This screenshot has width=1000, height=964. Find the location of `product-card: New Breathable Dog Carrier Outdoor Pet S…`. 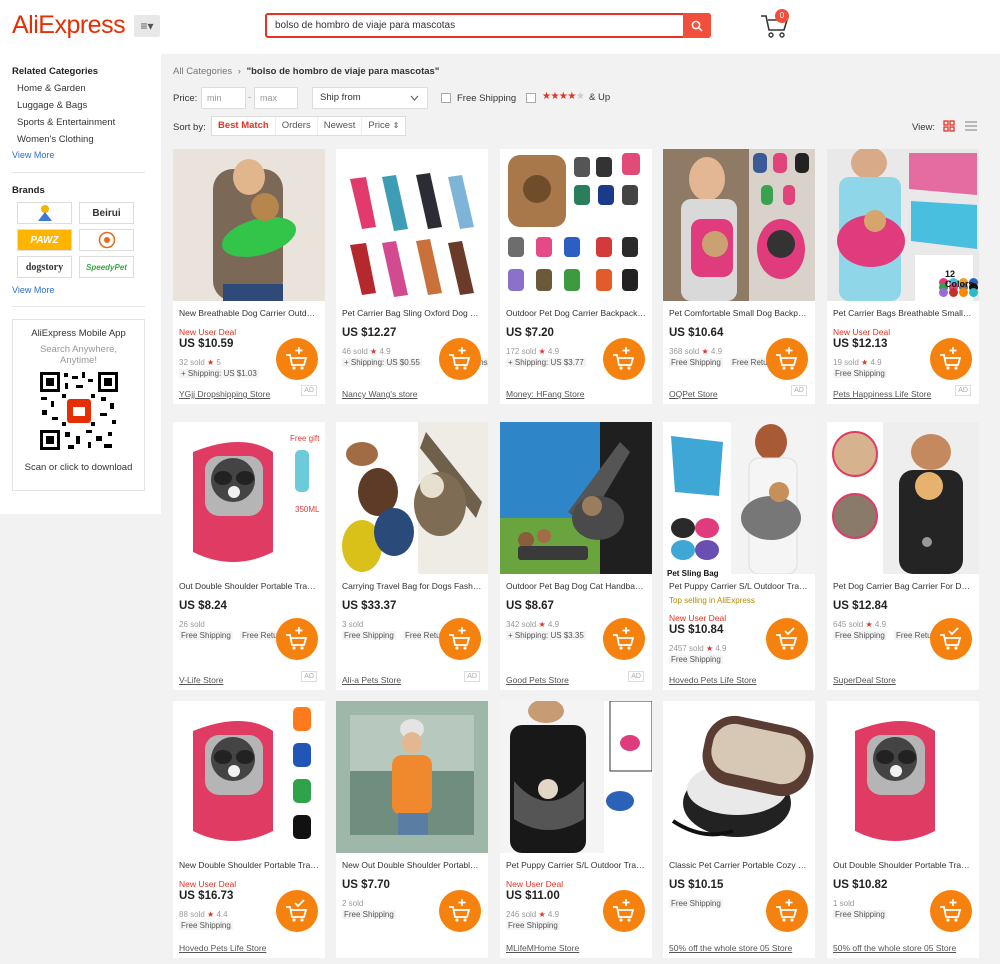

product-card: New Breathable Dog Carrier Outdoor Pet S… is located at coordinates (249, 276).